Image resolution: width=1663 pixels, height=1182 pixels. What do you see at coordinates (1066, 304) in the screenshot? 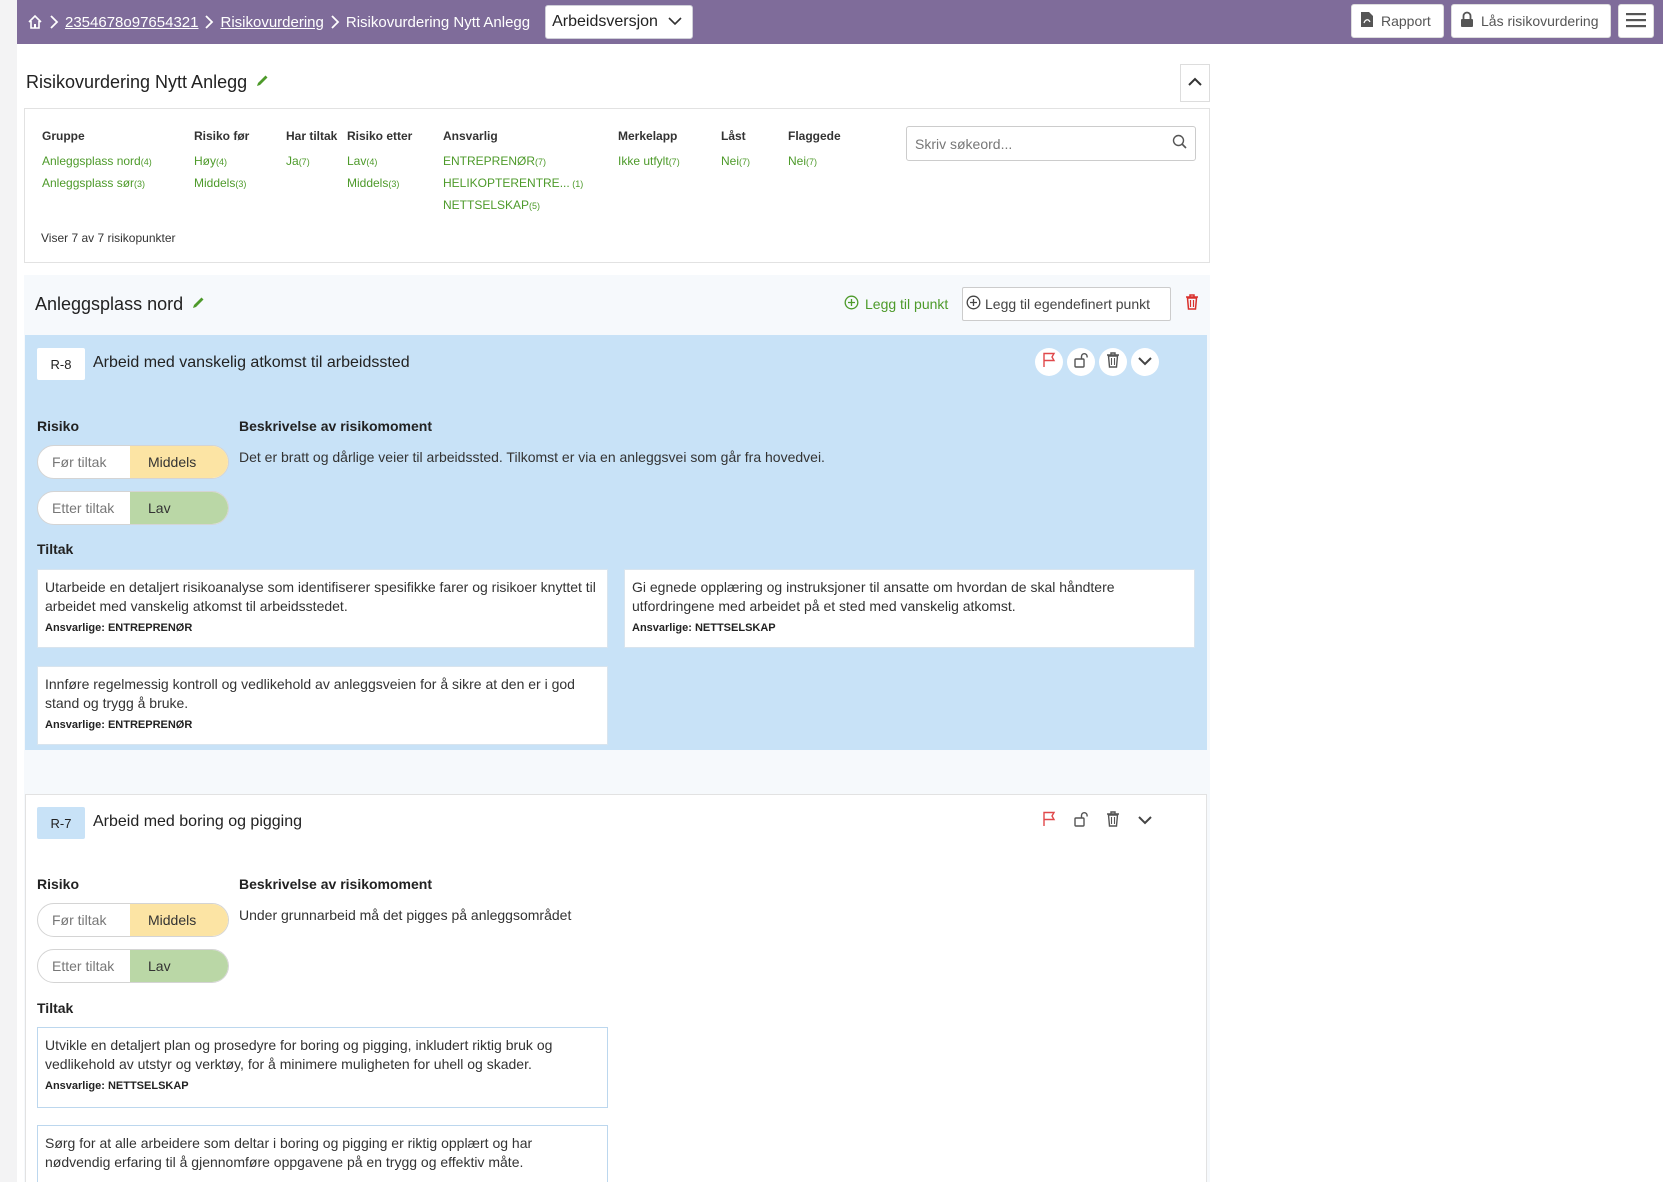
I see `add-custom-point-button: Legg til egendefinert punkt` at bounding box center [1066, 304].